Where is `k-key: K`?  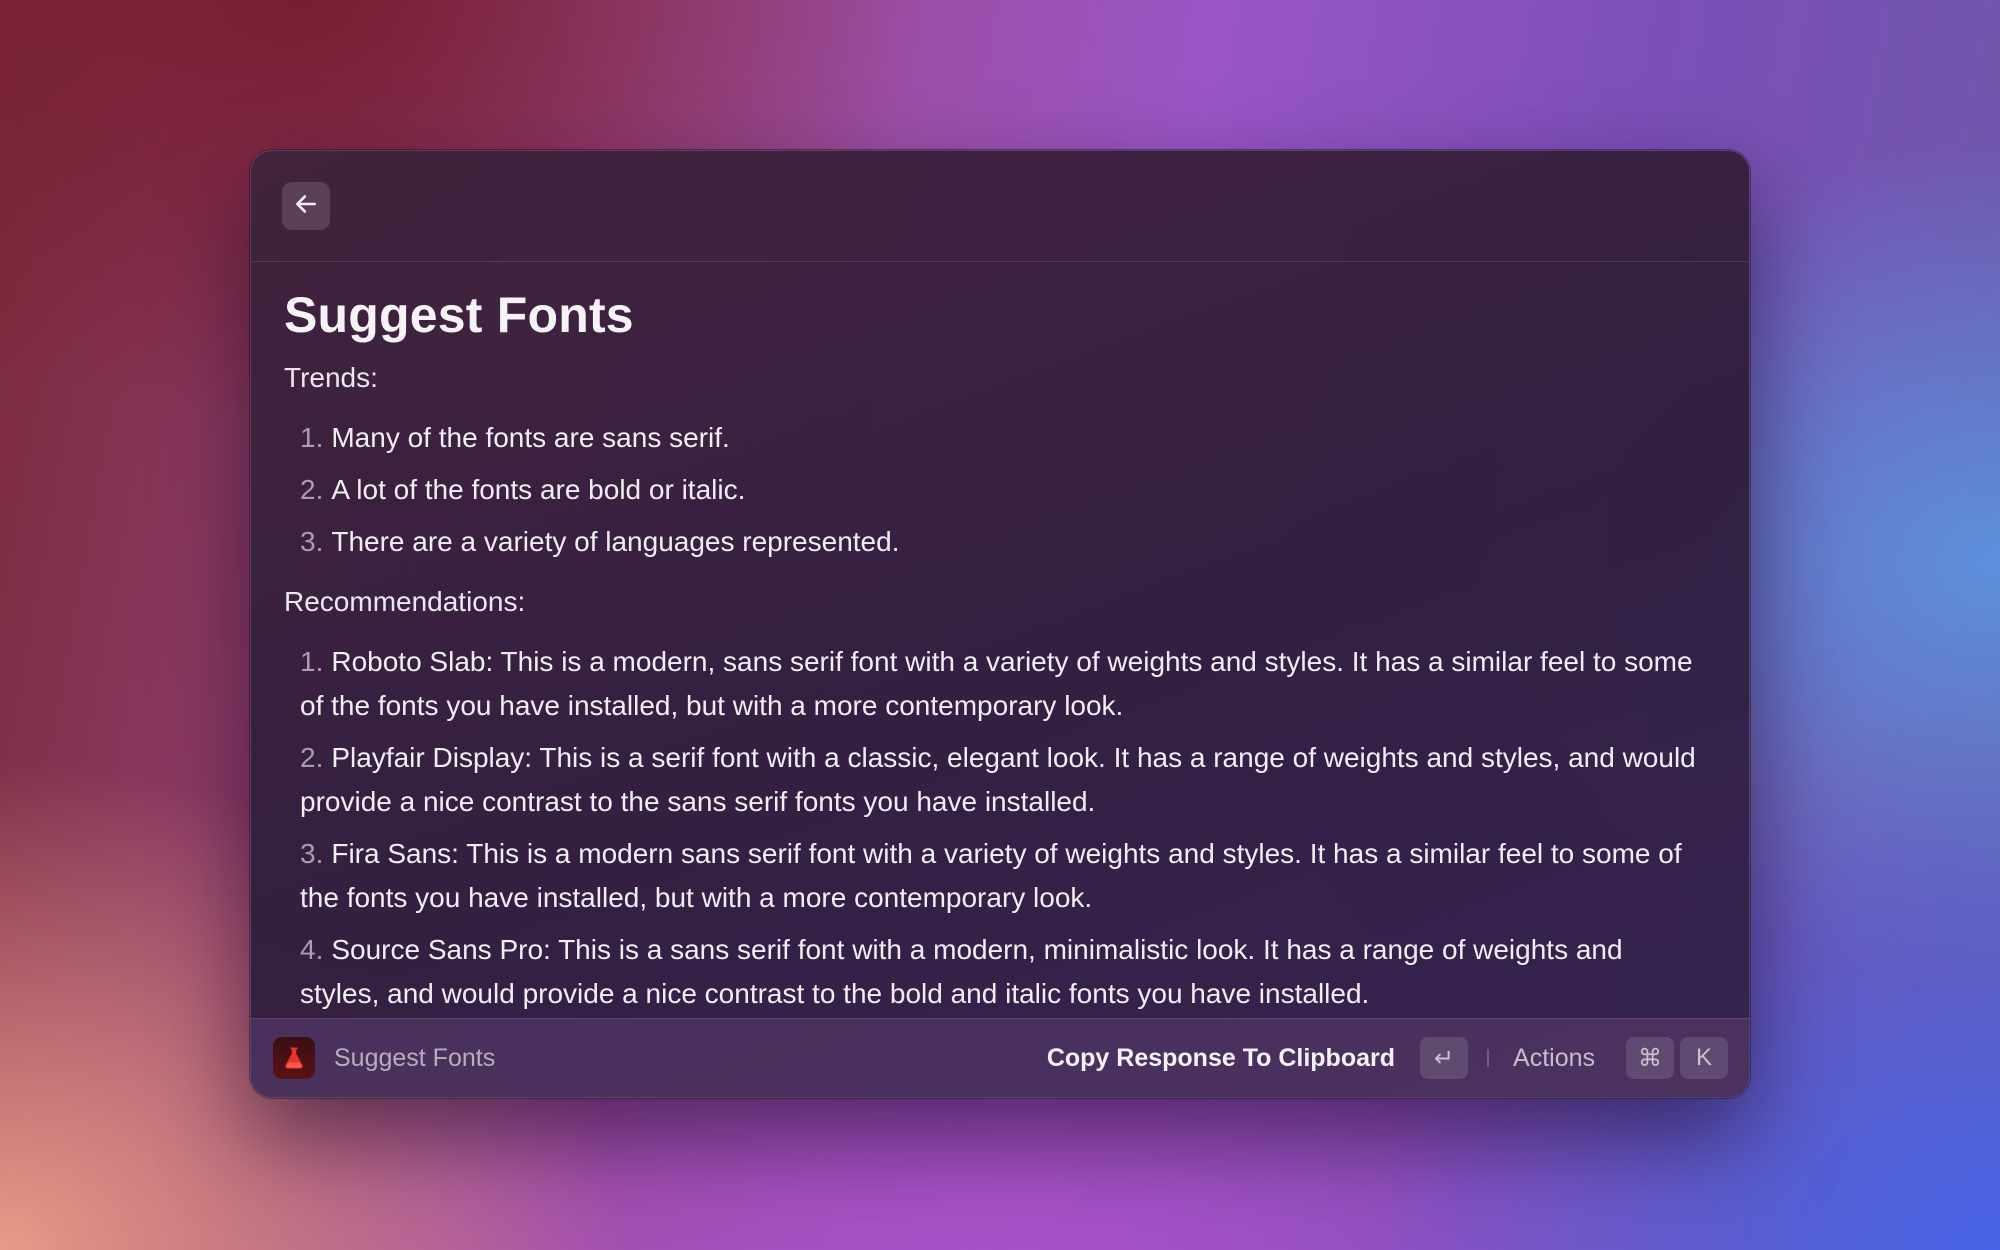 k-key: K is located at coordinates (1704, 1058).